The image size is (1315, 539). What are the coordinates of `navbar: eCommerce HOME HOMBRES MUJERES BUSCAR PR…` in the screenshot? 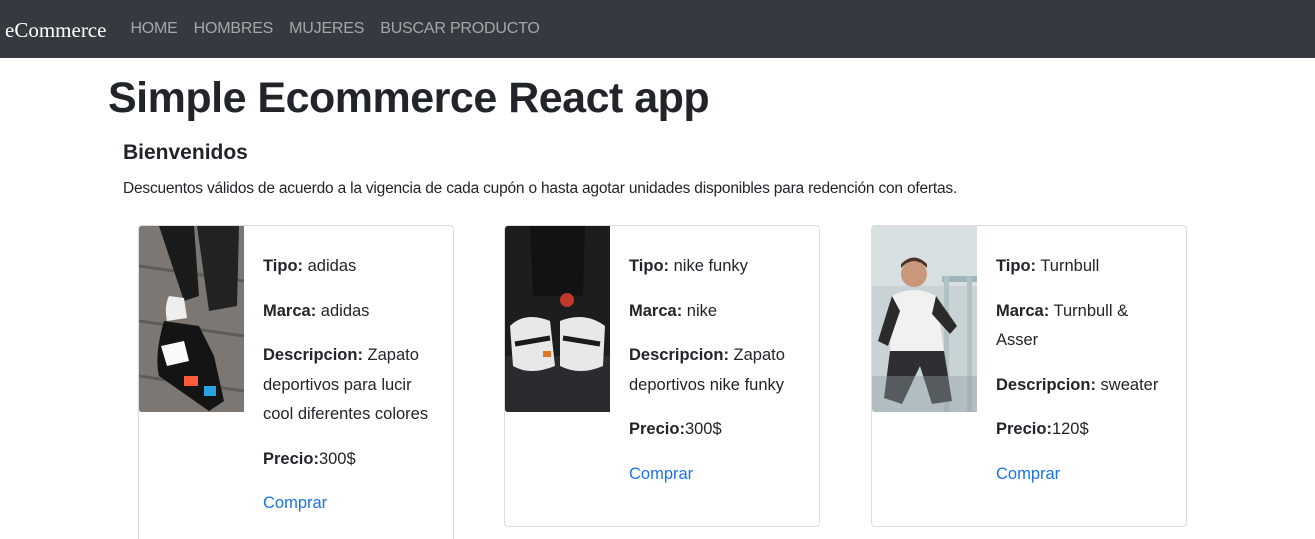 It's located at (657, 29).